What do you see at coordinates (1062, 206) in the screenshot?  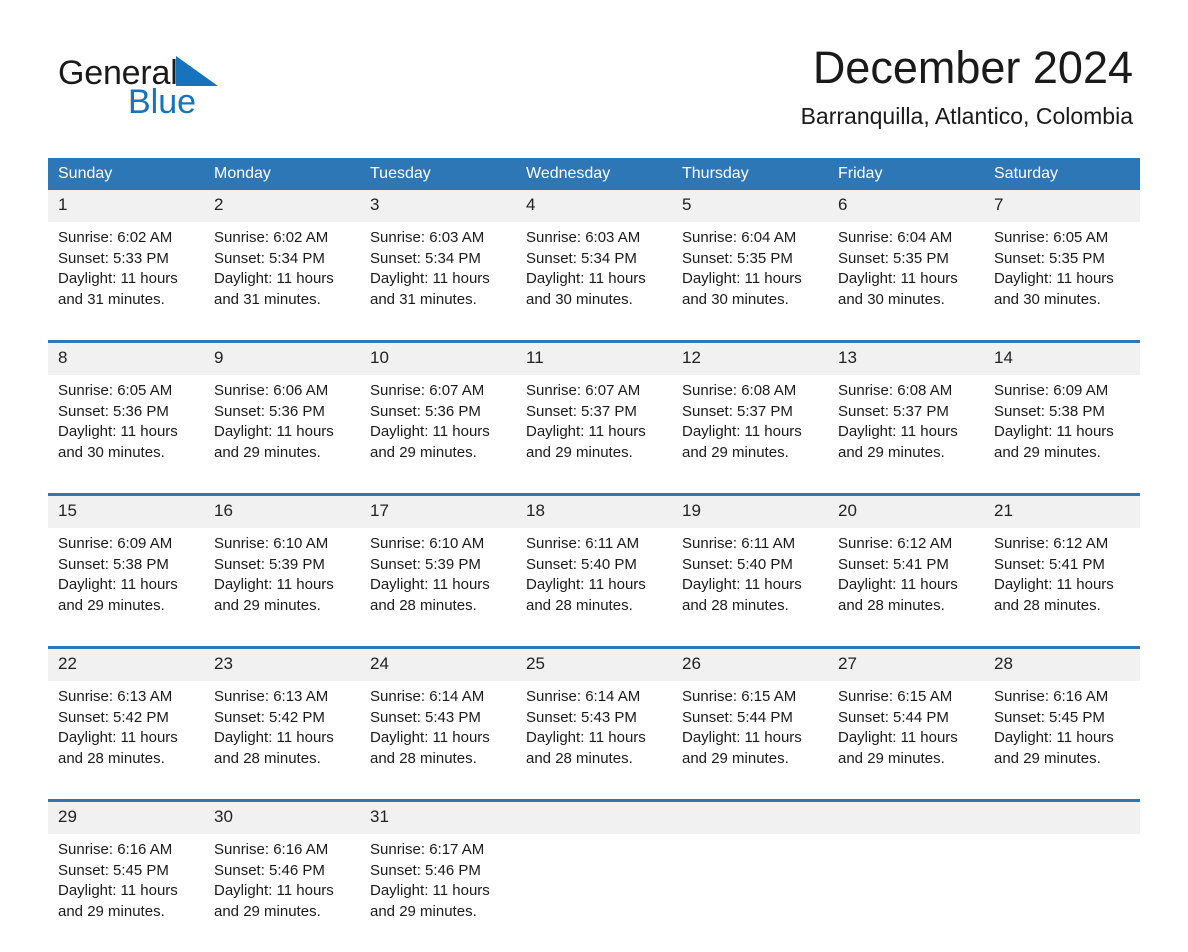 I see `day-number-7: 7` at bounding box center [1062, 206].